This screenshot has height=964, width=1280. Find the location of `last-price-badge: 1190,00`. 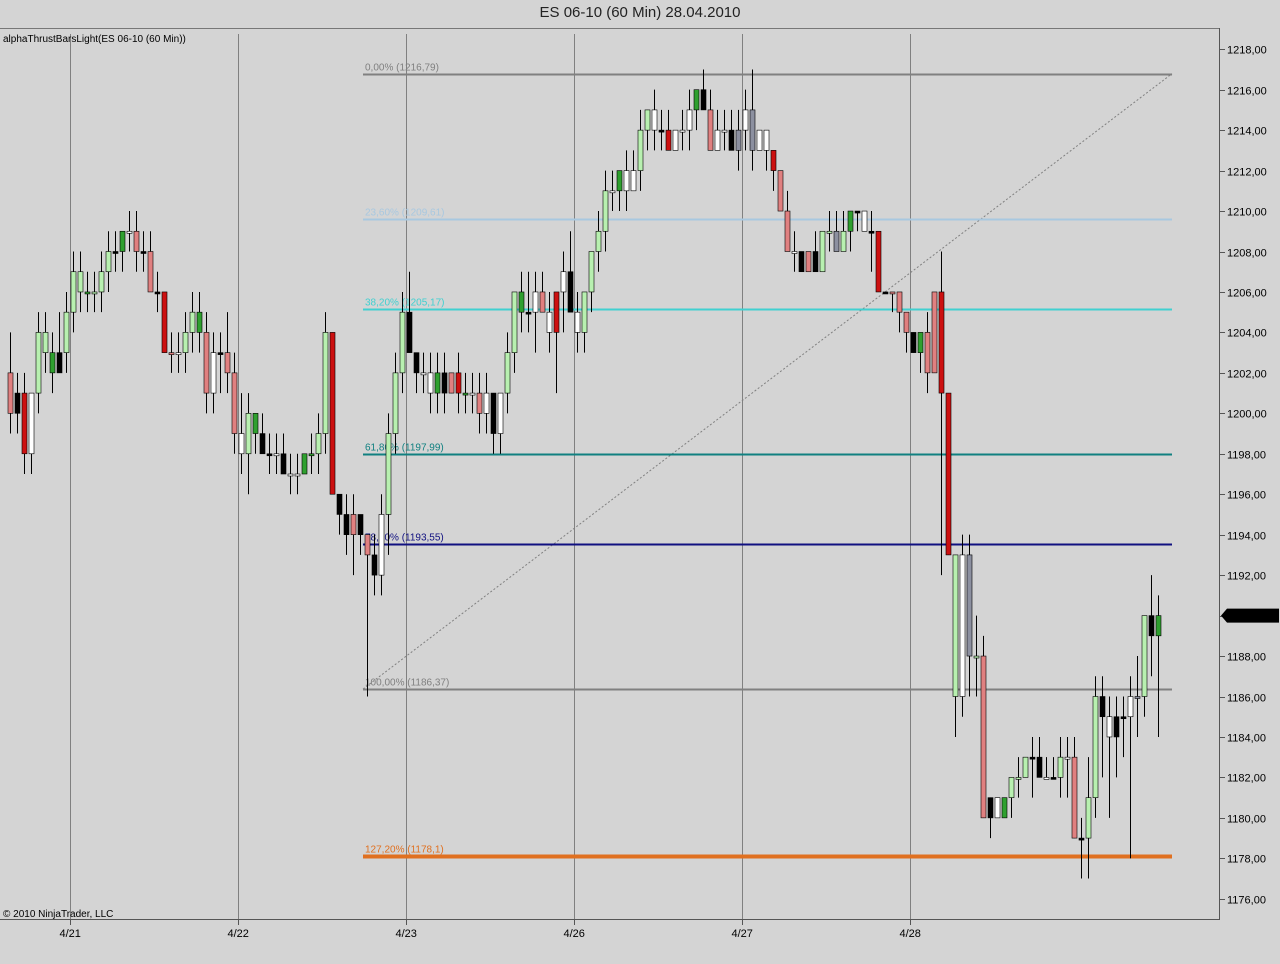

last-price-badge: 1190,00 is located at coordinates (1250, 615).